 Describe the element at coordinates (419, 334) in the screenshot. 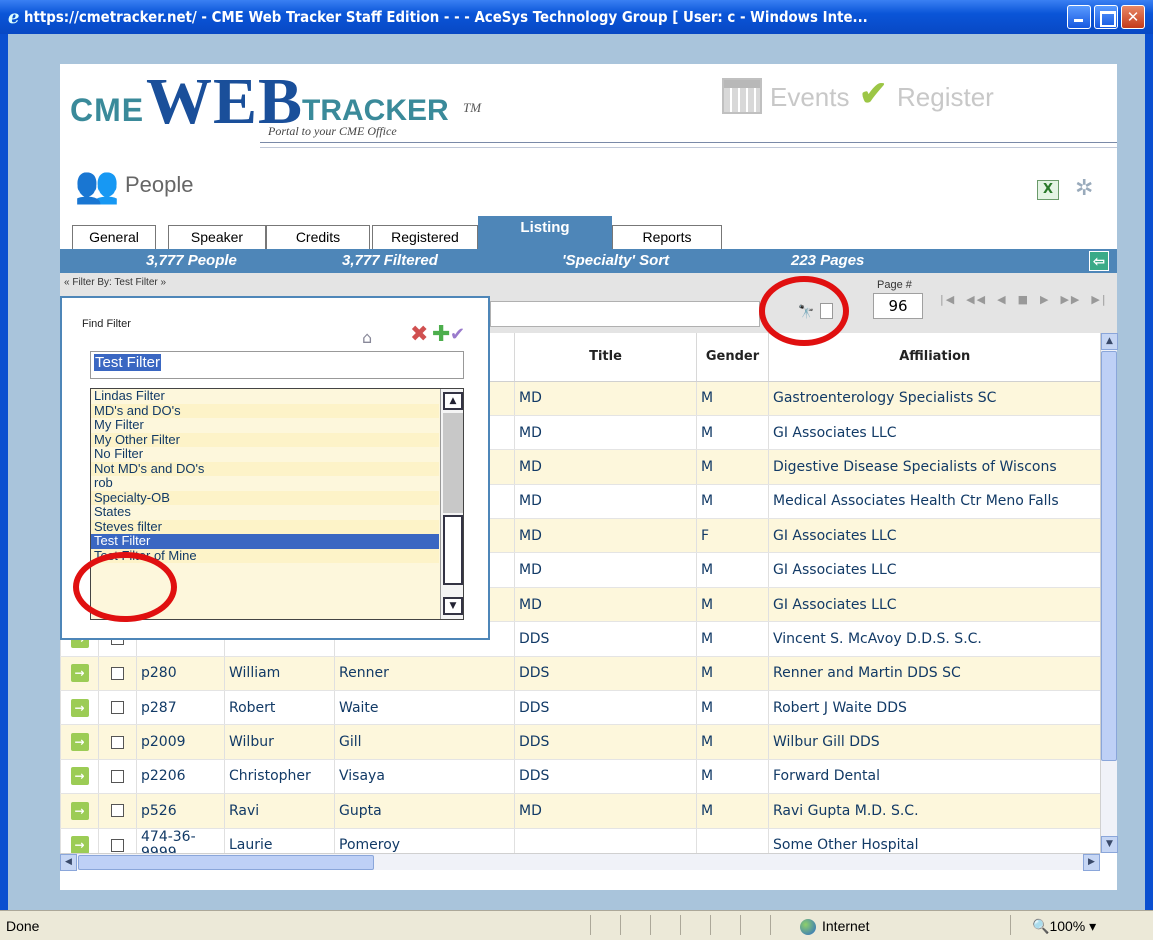

I see `delete-icon: ✖` at that location.